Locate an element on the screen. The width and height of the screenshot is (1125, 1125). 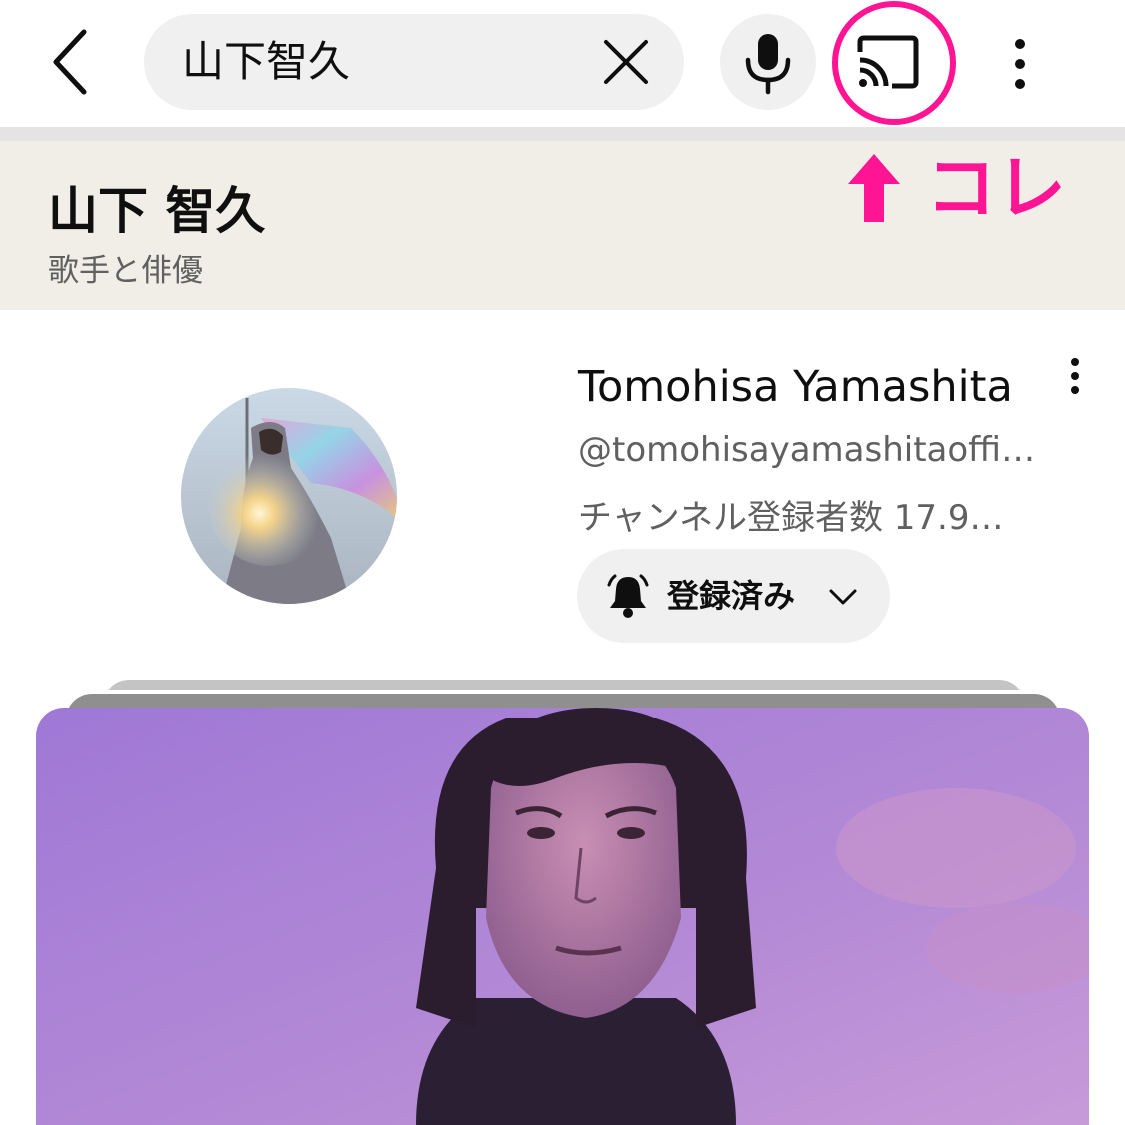
annotation-label: コレ is located at coordinates (996, 188).